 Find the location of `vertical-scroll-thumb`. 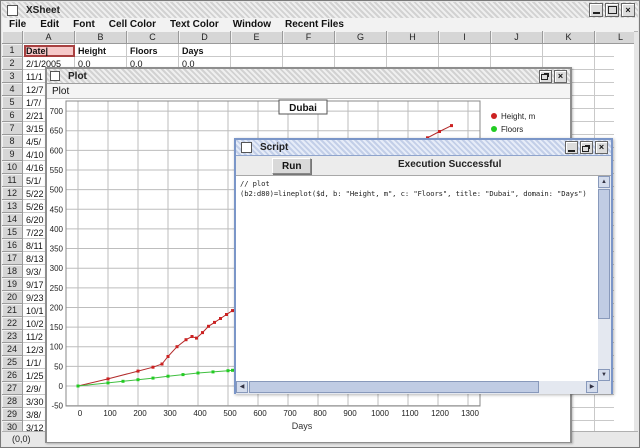

vertical-scroll-thumb is located at coordinates (604, 254).